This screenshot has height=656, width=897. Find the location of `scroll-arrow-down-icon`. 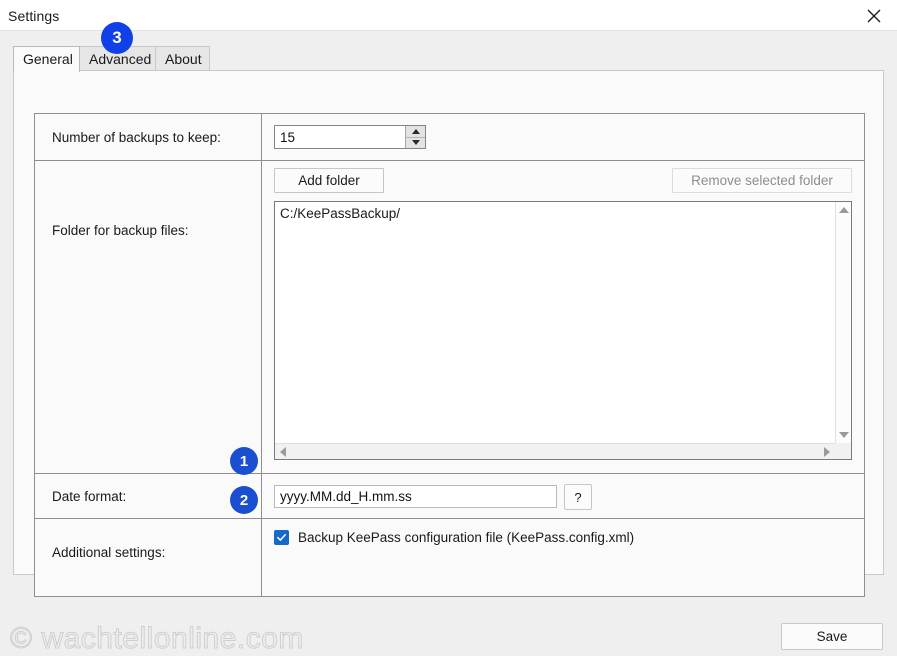

scroll-arrow-down-icon is located at coordinates (844, 435).